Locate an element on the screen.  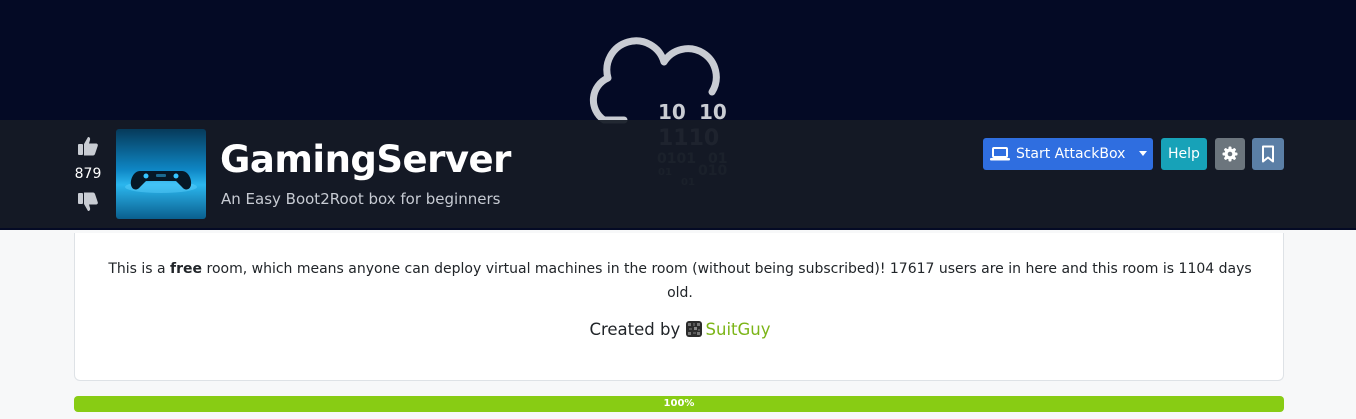
downvote-button is located at coordinates (88, 202).